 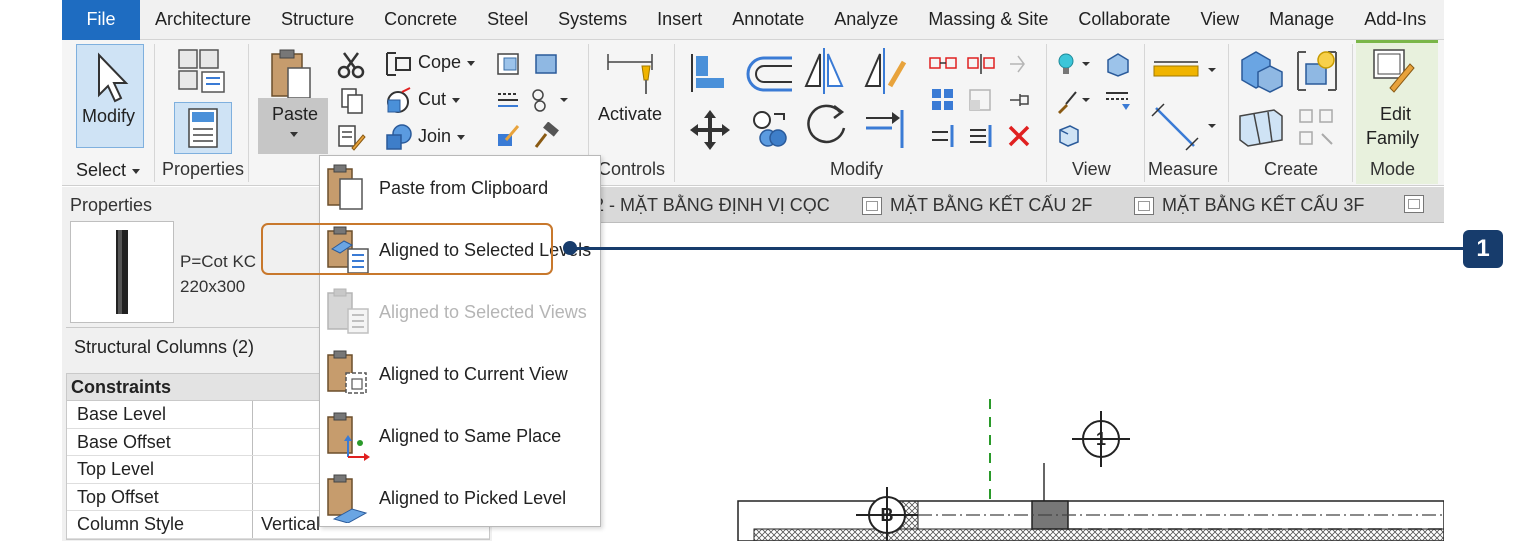 I want to click on cut-button: Cut, so click(x=439, y=99).